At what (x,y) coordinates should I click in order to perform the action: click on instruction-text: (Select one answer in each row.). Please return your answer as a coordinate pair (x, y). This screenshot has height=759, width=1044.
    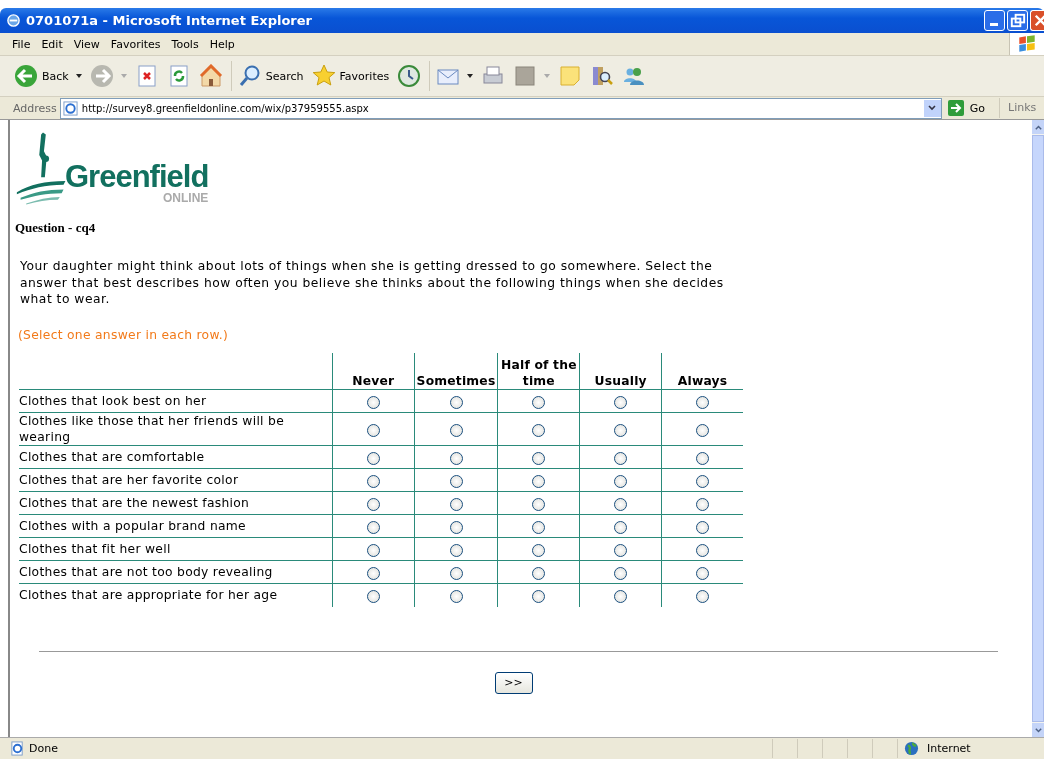
    Looking at the image, I should click on (123, 334).